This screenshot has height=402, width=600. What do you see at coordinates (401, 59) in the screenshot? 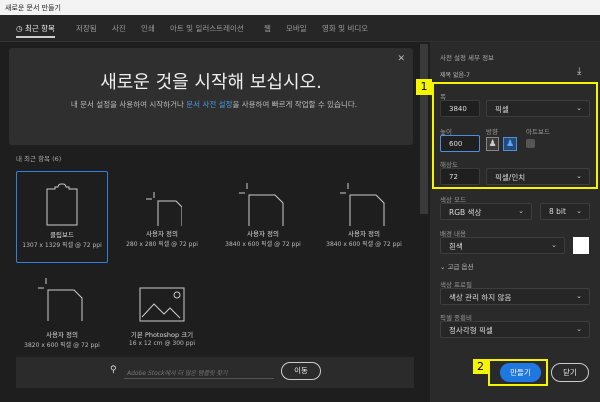
I see `close-icon: ✕` at bounding box center [401, 59].